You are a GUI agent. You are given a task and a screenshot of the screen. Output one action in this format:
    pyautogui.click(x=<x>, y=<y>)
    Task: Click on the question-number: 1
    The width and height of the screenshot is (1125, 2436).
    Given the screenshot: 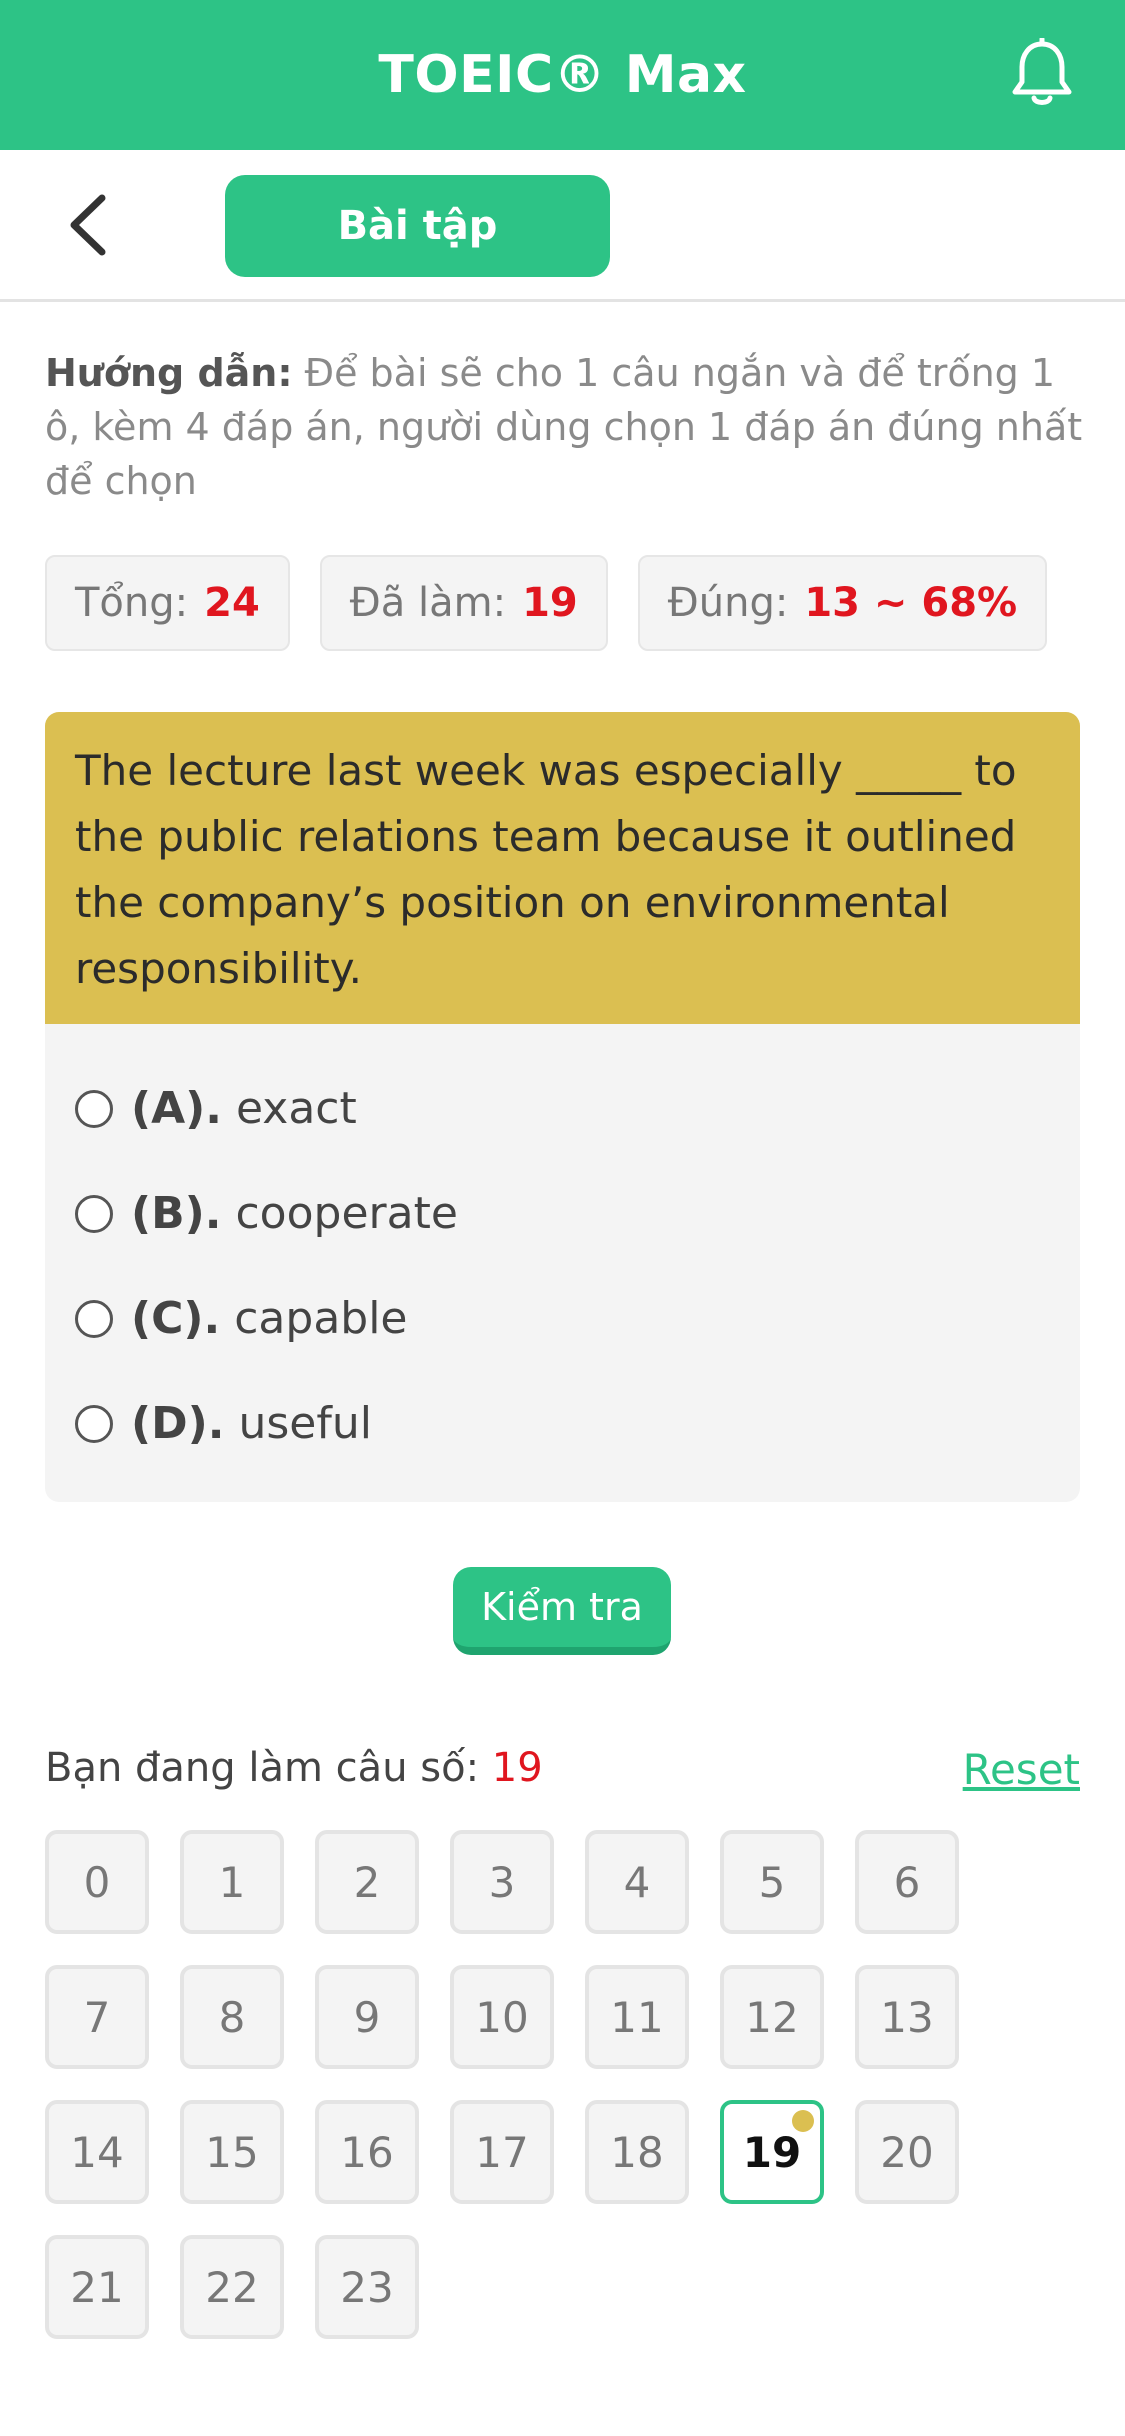 What is the action you would take?
    pyautogui.click(x=232, y=1882)
    